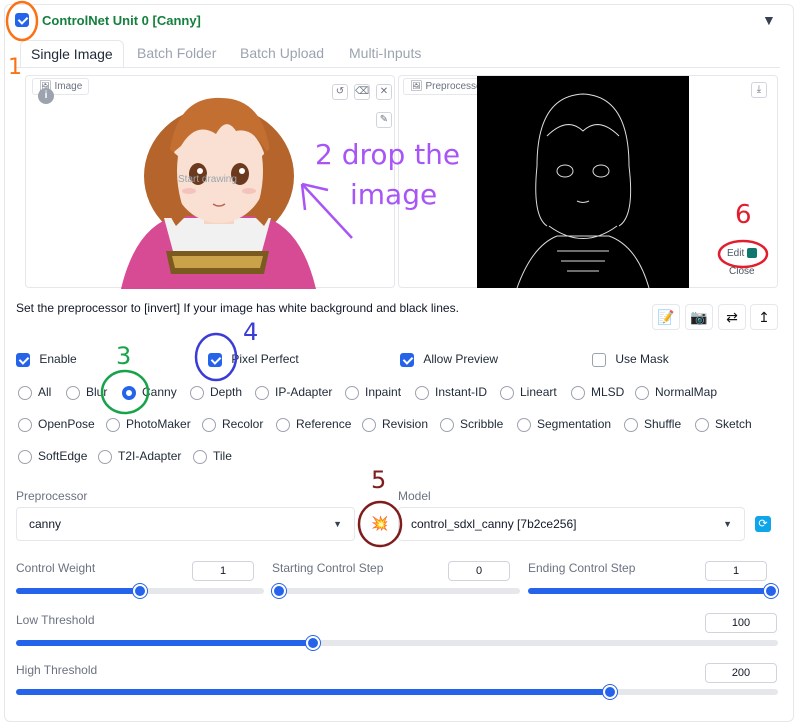 Image resolution: width=800 pixels, height=725 pixels. Describe the element at coordinates (583, 191) in the screenshot. I see `canny-edges-image` at that location.